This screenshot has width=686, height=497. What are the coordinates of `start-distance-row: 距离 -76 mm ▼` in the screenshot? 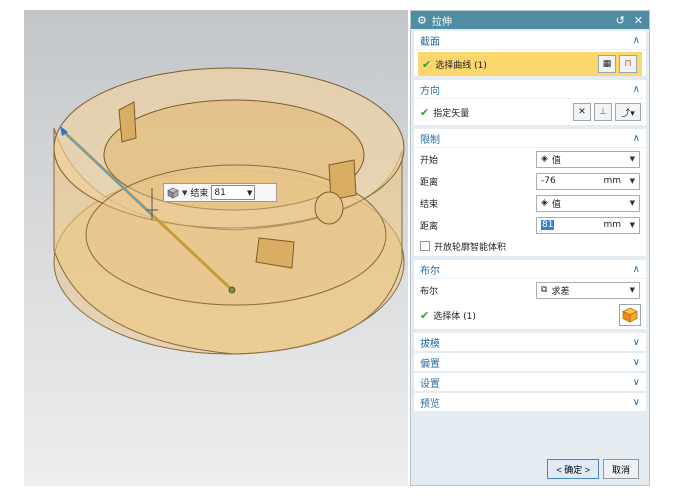 It's located at (530, 181).